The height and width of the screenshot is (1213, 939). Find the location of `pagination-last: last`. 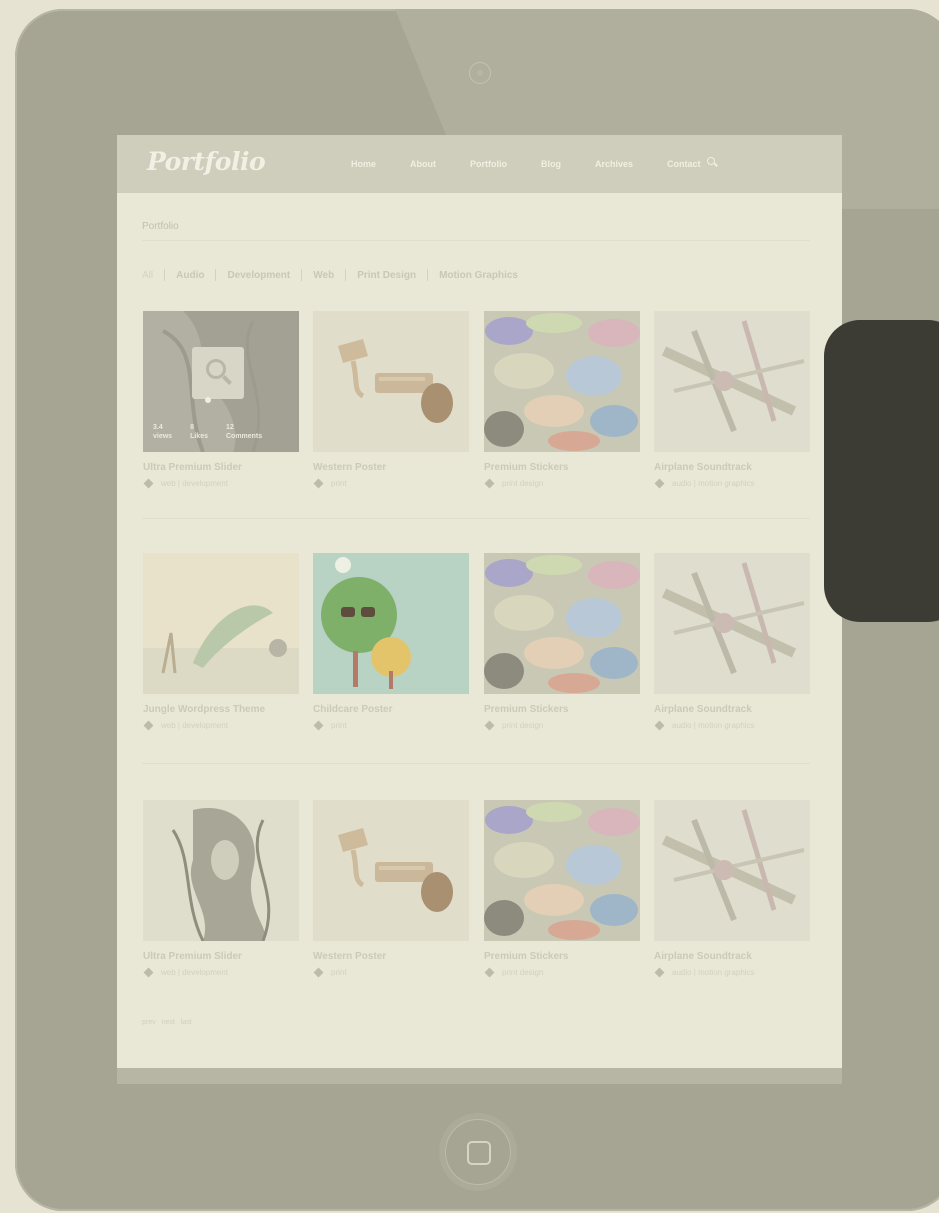

pagination-last: last is located at coordinates (186, 1022).